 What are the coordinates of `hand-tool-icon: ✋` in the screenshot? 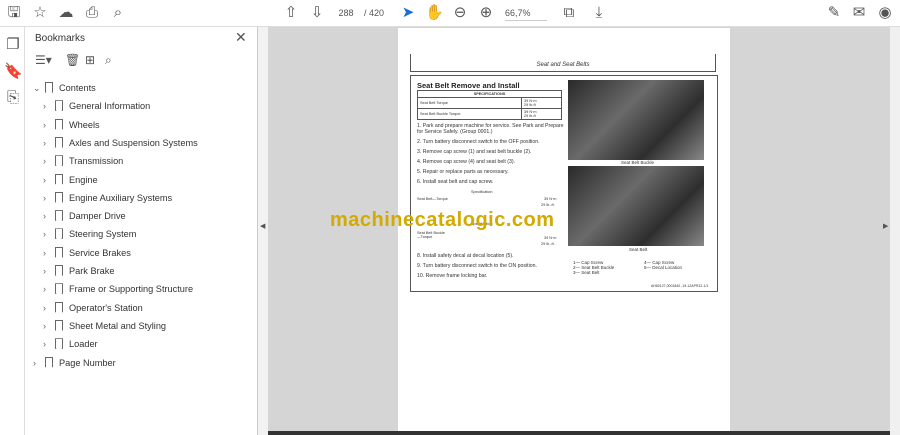 It's located at (434, 13).